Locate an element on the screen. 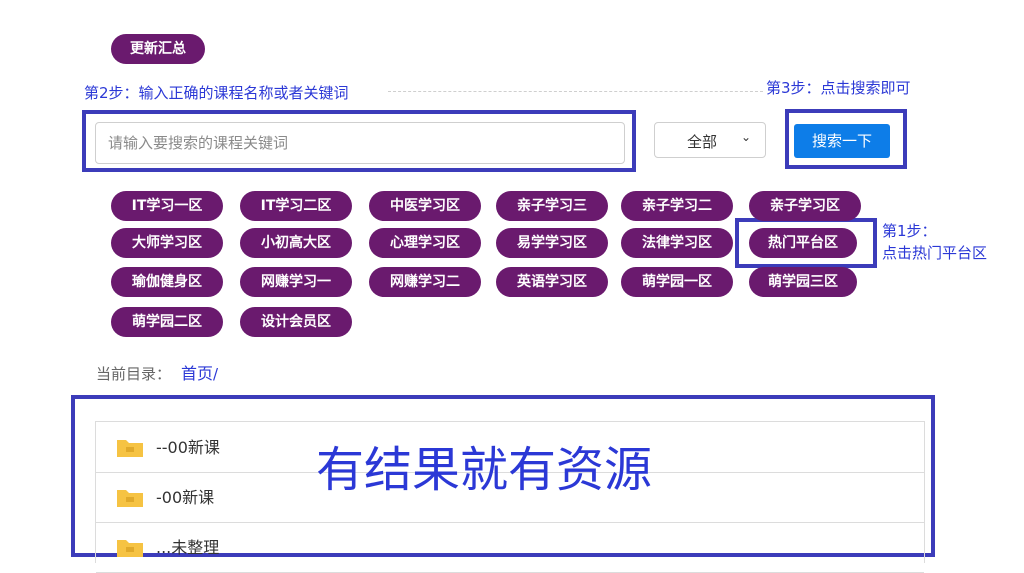  category-parenting-3: 亲子学习三 is located at coordinates (552, 206).